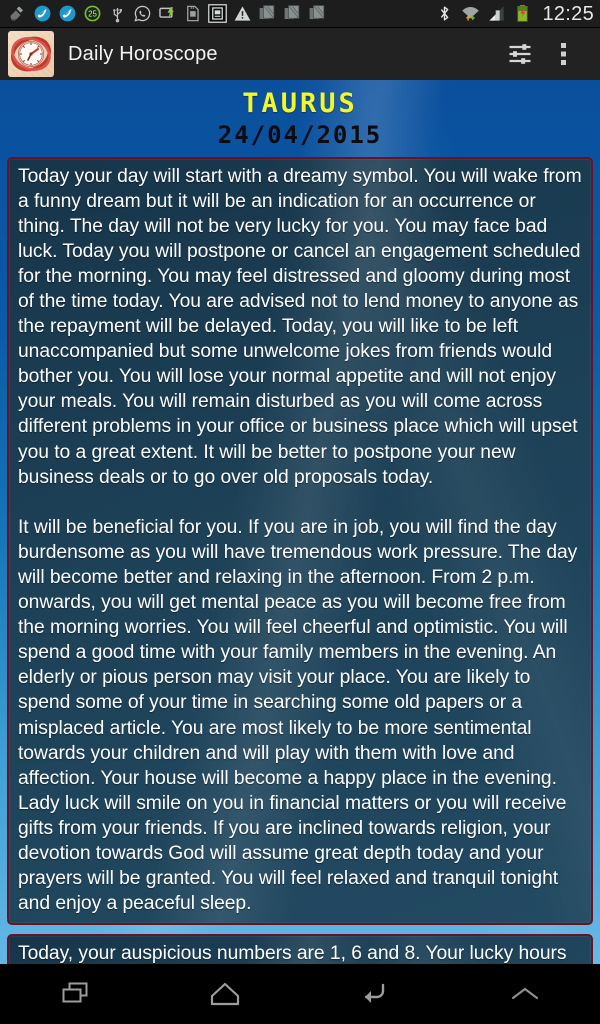  I want to click on chevron-up-icon, so click(525, 994).